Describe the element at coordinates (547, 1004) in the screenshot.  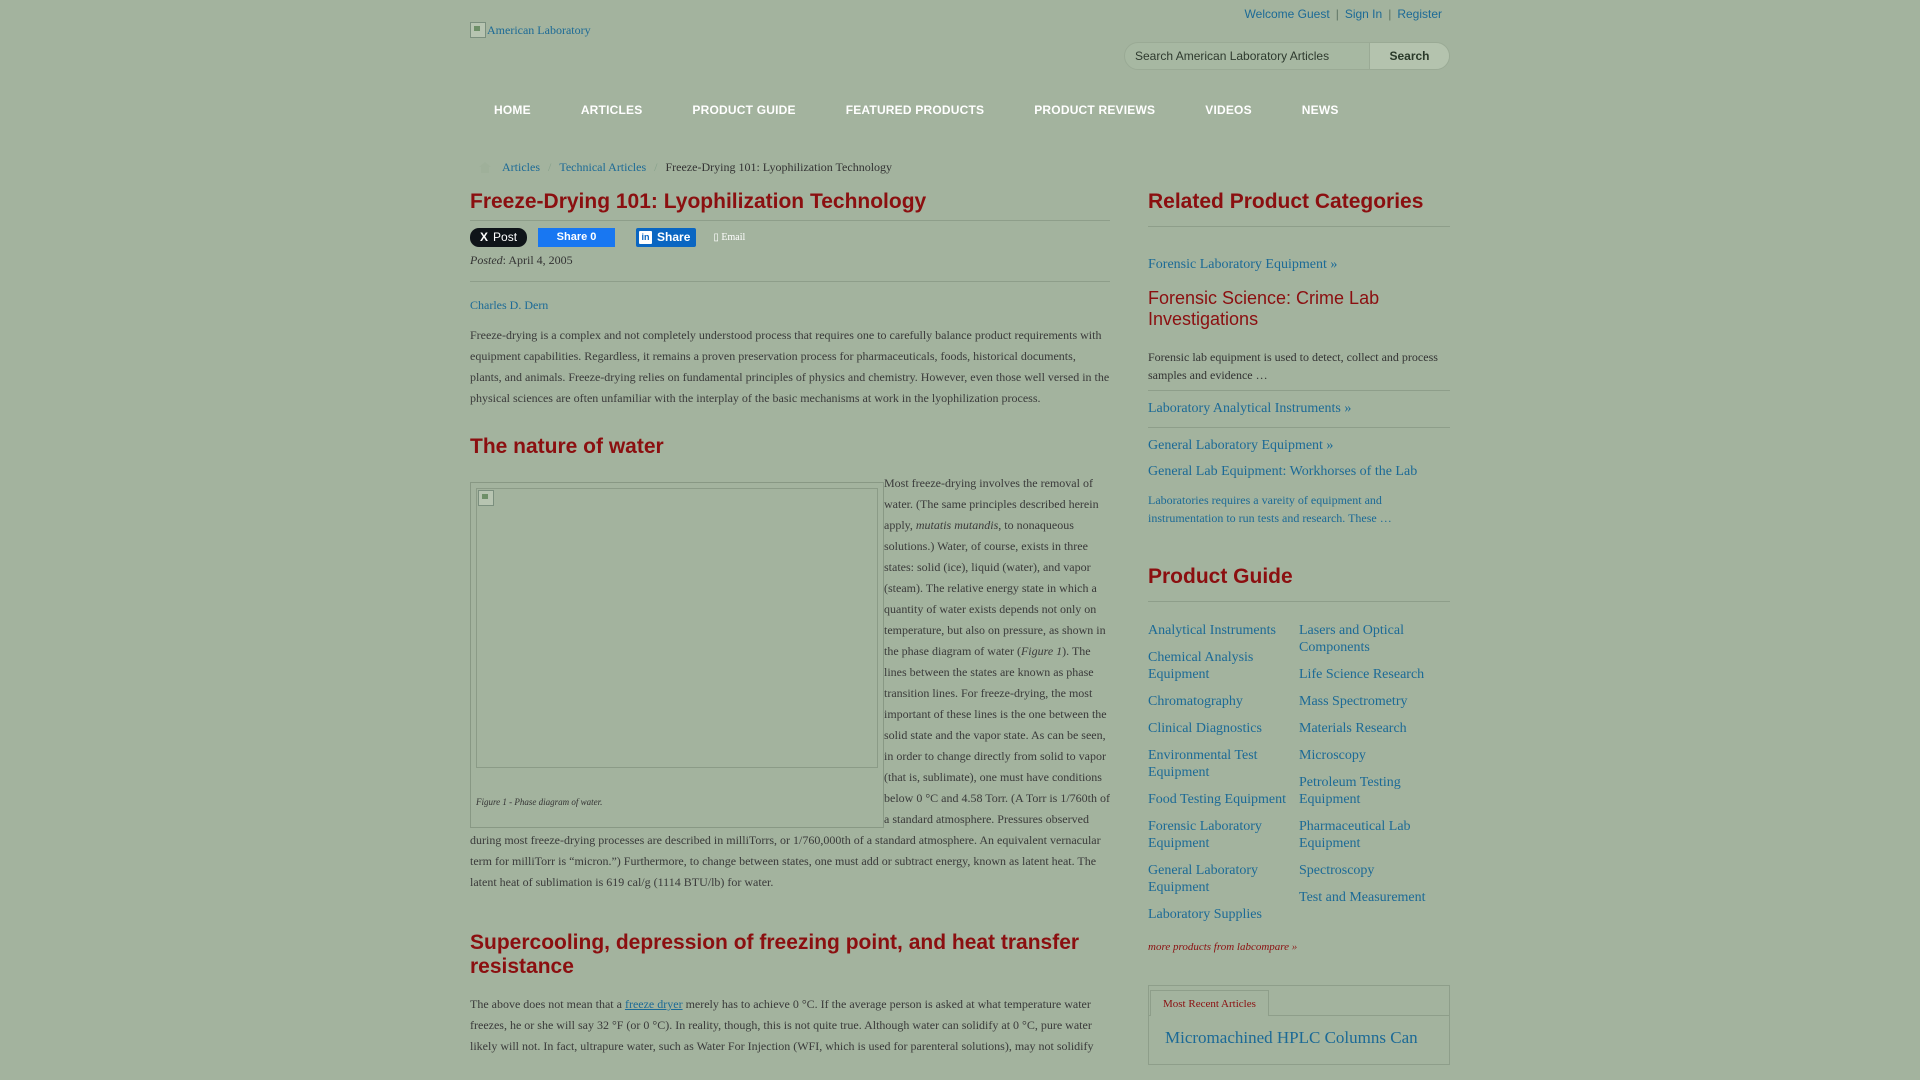
I see `text-run: The above does not mean that a` at that location.